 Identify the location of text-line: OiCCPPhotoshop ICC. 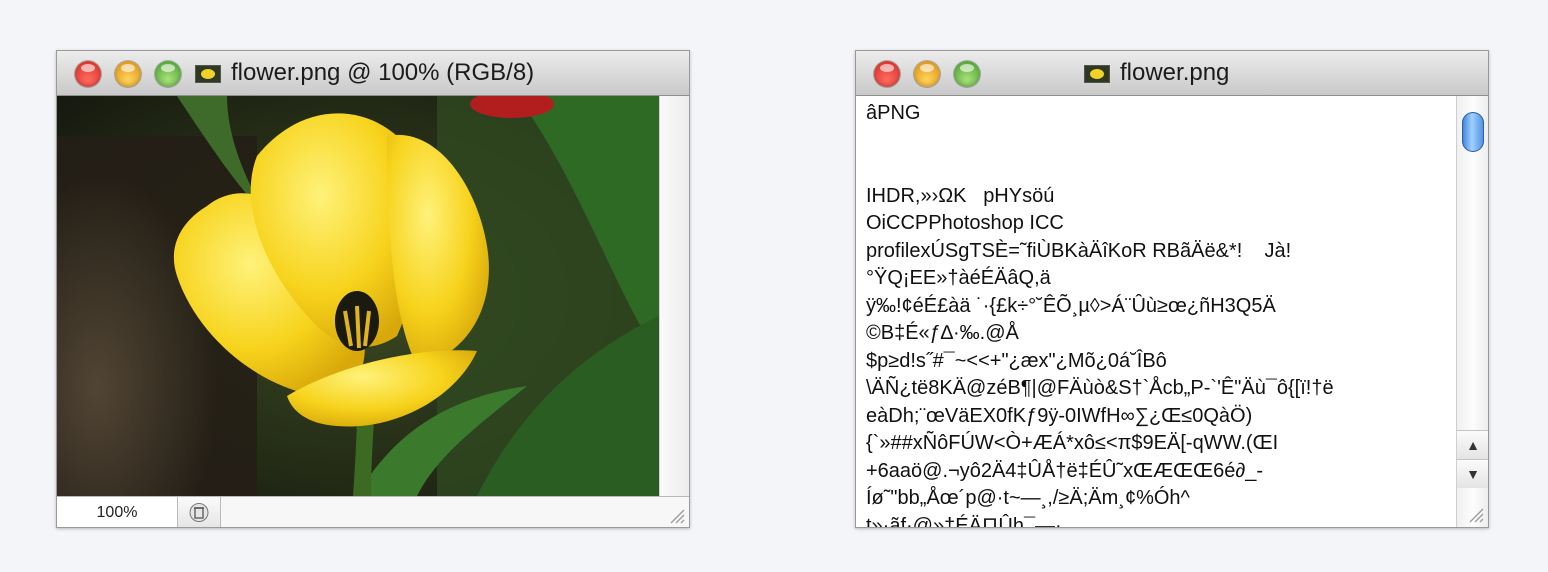
(965, 223).